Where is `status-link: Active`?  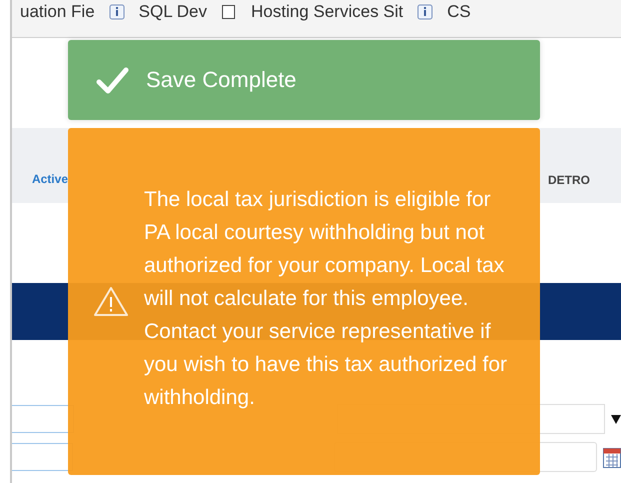 status-link: Active is located at coordinates (50, 179).